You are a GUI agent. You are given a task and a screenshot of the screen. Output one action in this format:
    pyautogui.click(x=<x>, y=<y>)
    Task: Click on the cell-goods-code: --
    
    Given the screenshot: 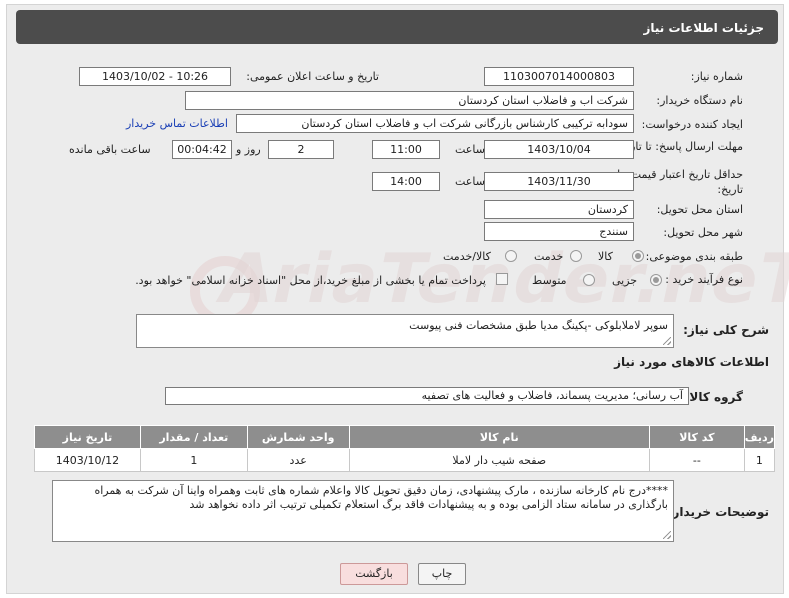 What is the action you would take?
    pyautogui.click(x=696, y=460)
    